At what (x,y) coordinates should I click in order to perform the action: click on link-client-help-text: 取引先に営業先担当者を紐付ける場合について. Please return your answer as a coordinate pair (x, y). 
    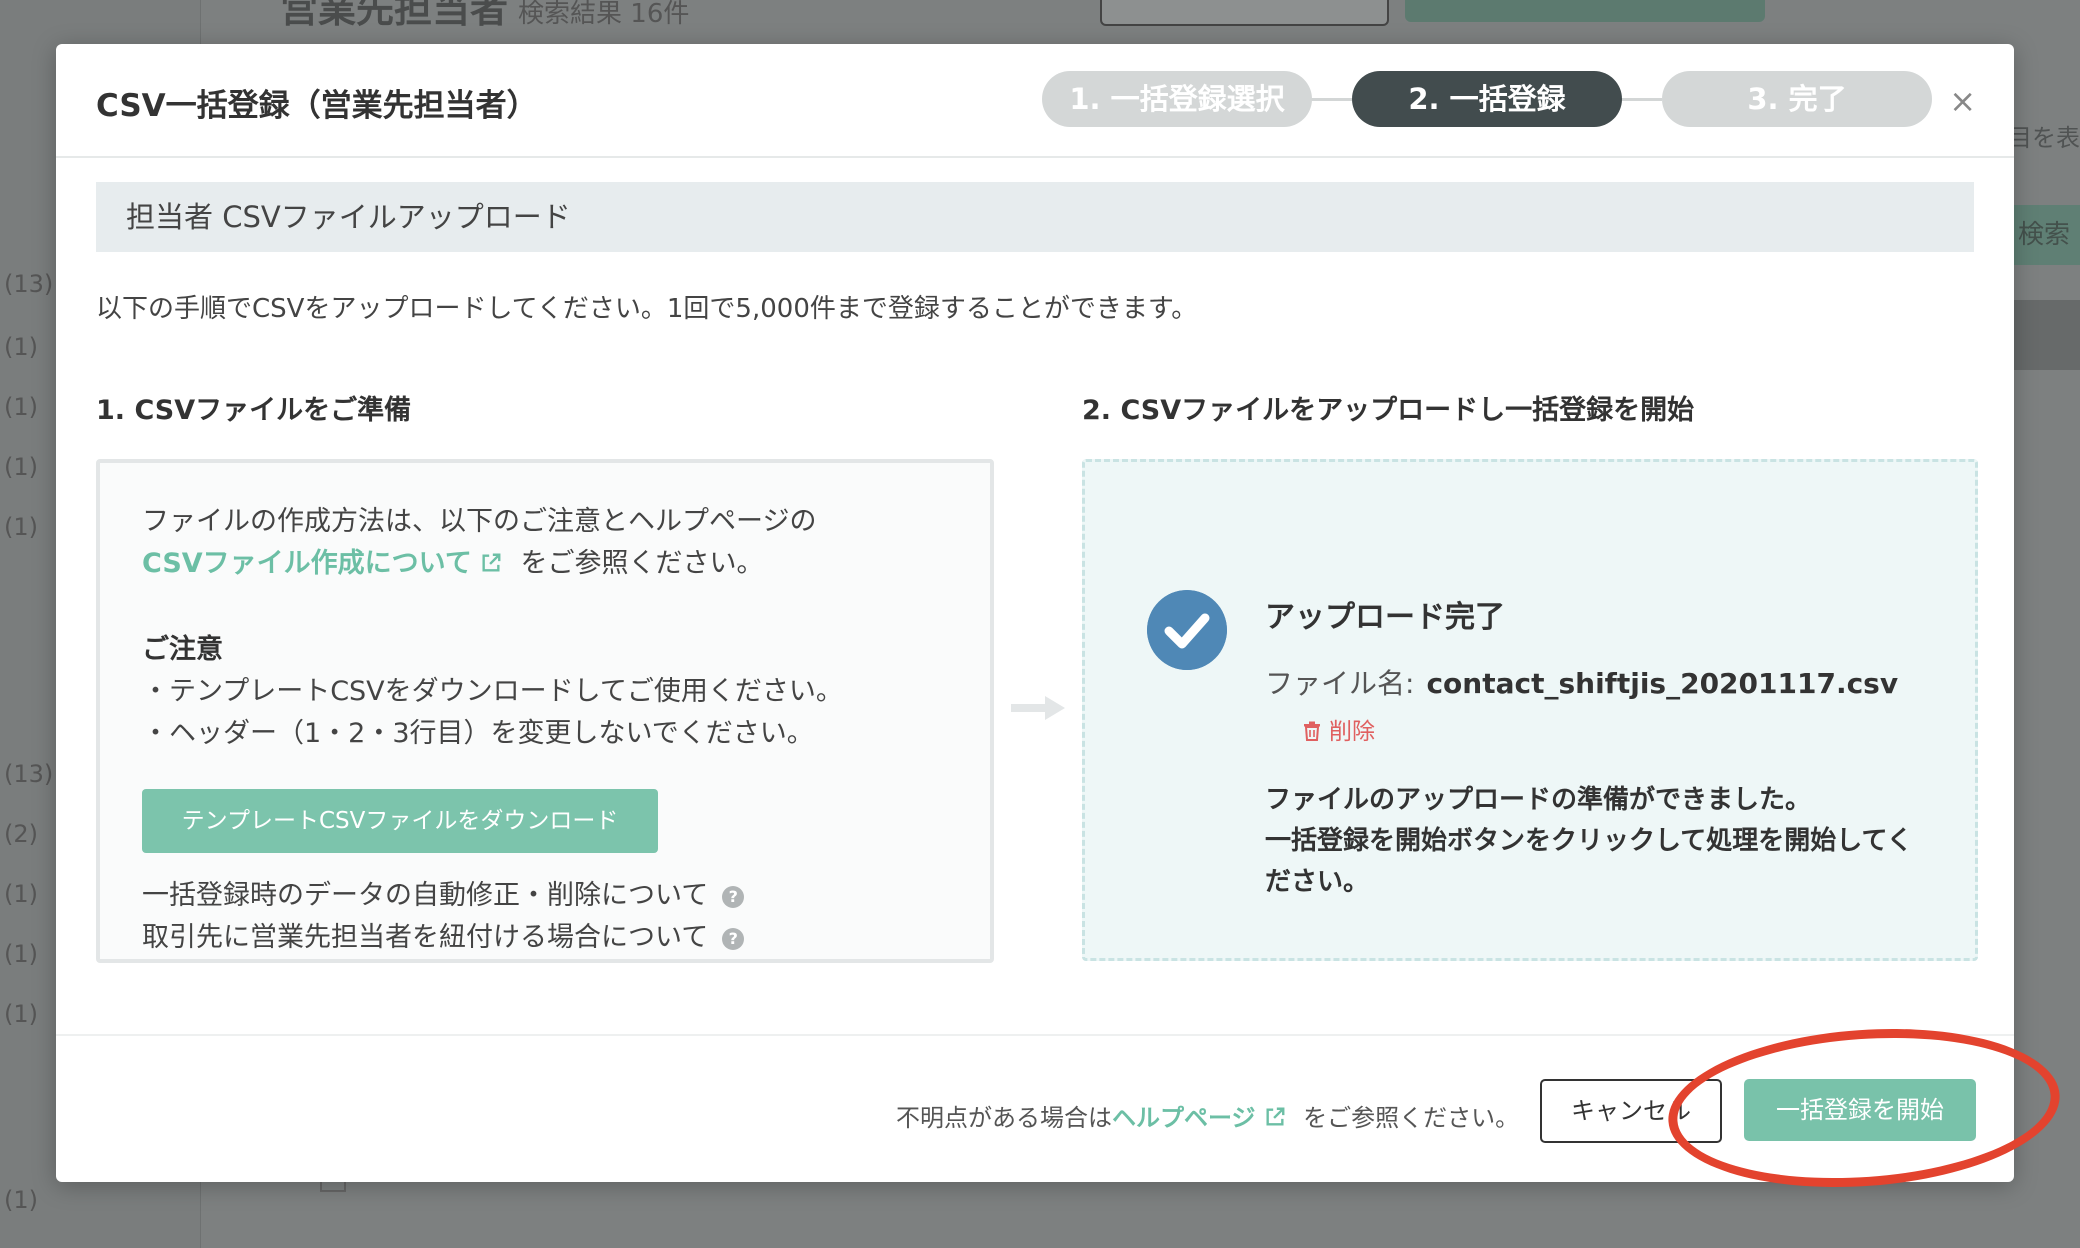
    Looking at the image, I should click on (425, 937).